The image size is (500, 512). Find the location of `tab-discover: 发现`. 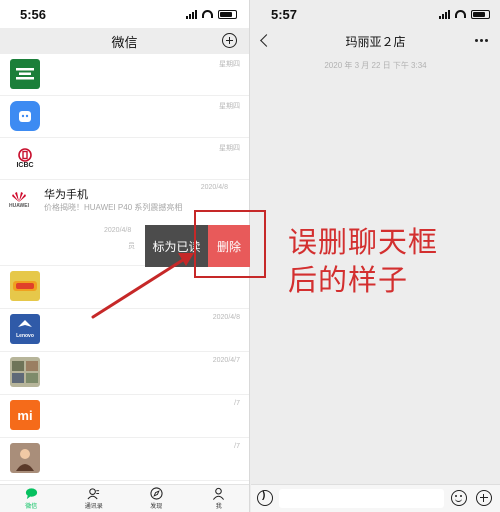

tab-discover: 发现 is located at coordinates (156, 498).